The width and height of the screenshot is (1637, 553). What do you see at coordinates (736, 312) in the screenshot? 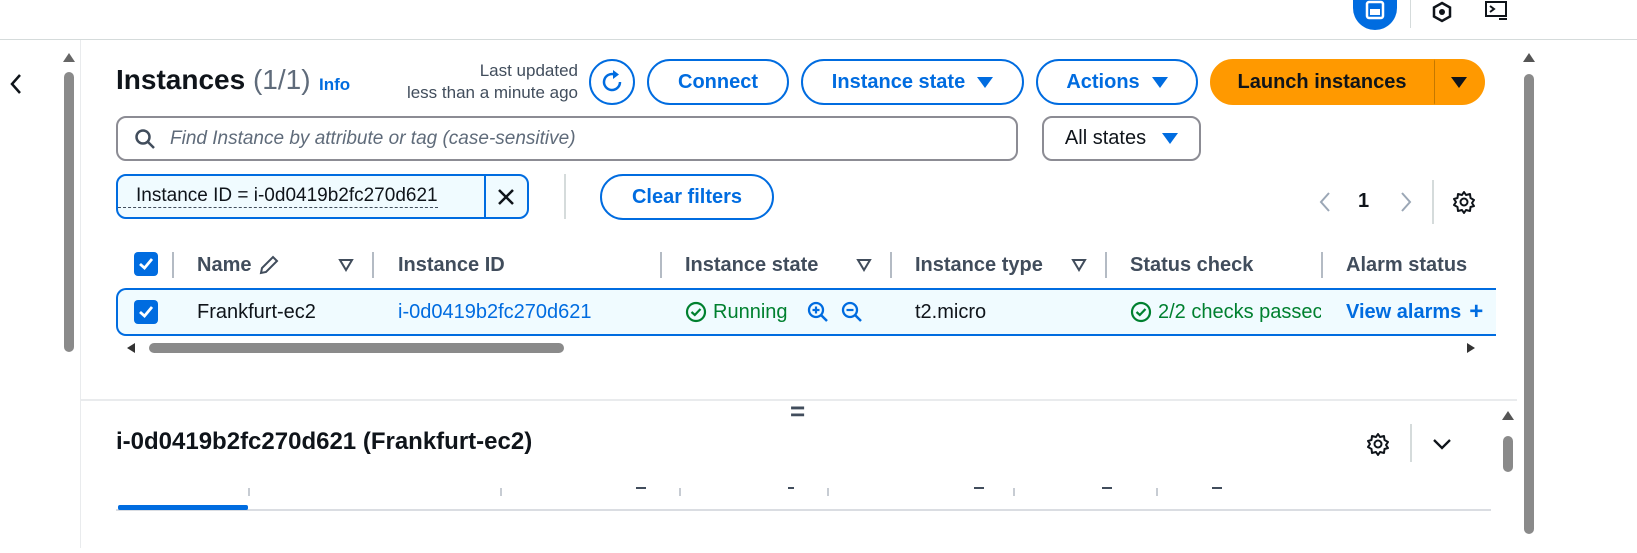
I see `cell-instance-state: Running` at bounding box center [736, 312].